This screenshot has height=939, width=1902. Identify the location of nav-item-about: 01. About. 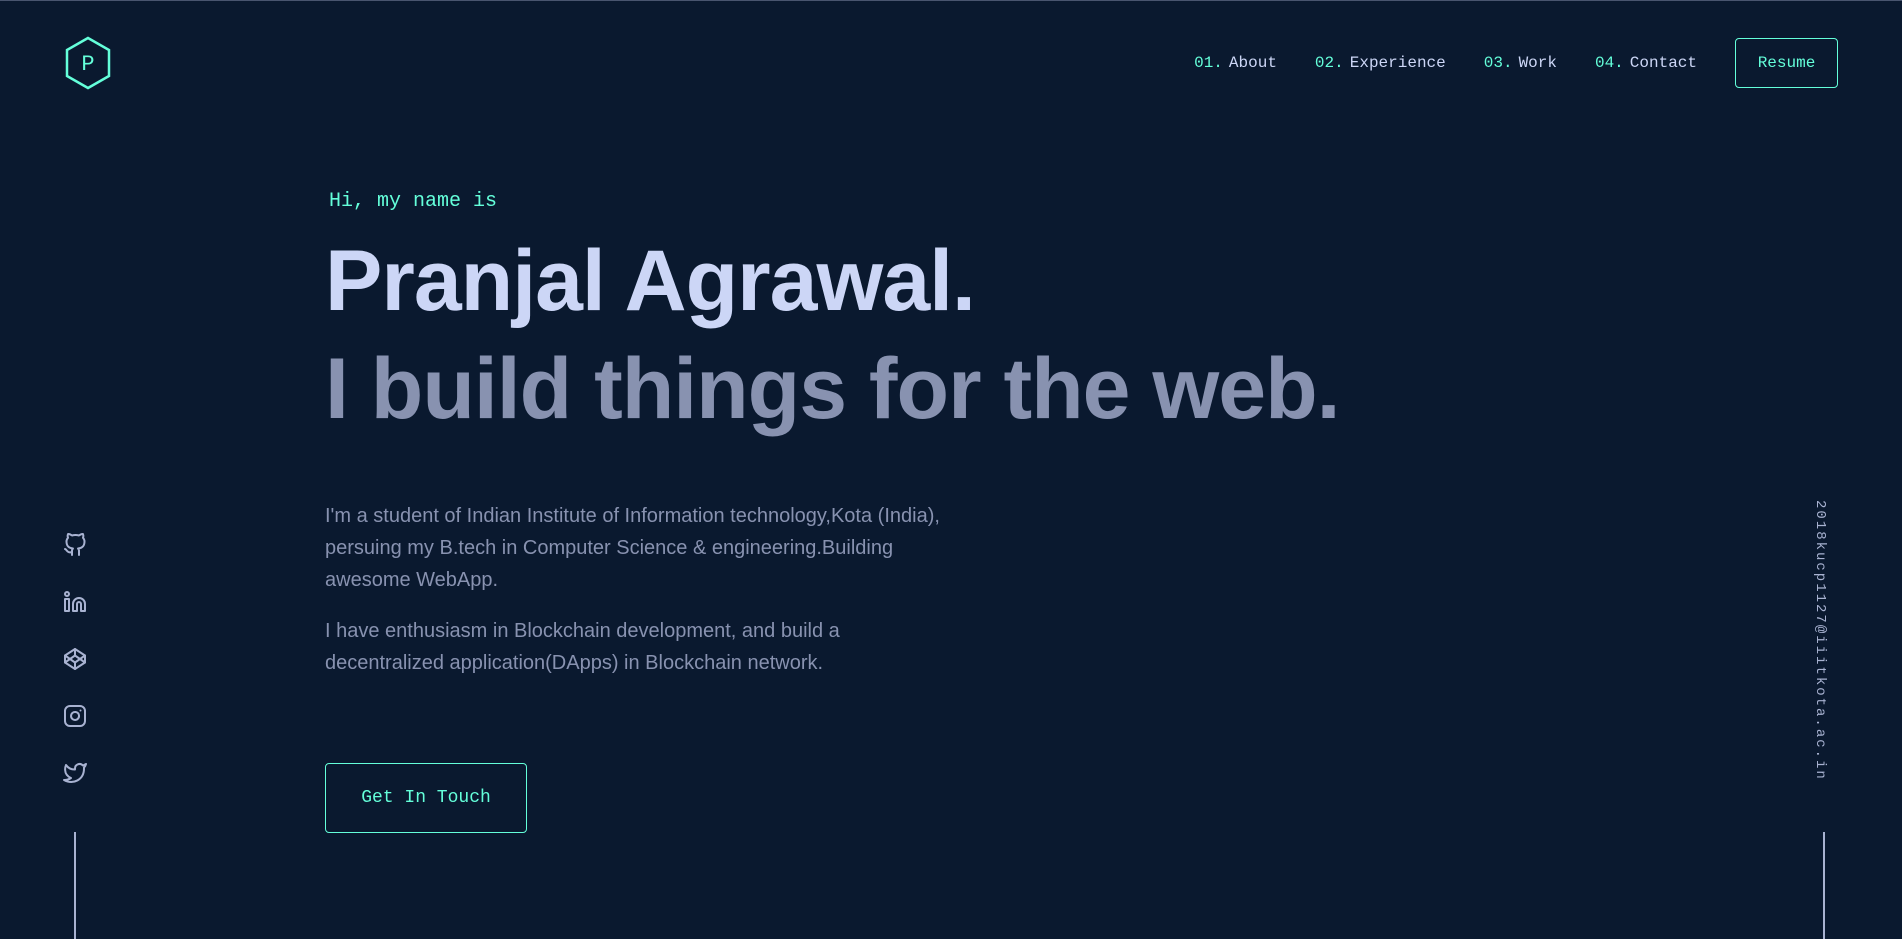
(1235, 63).